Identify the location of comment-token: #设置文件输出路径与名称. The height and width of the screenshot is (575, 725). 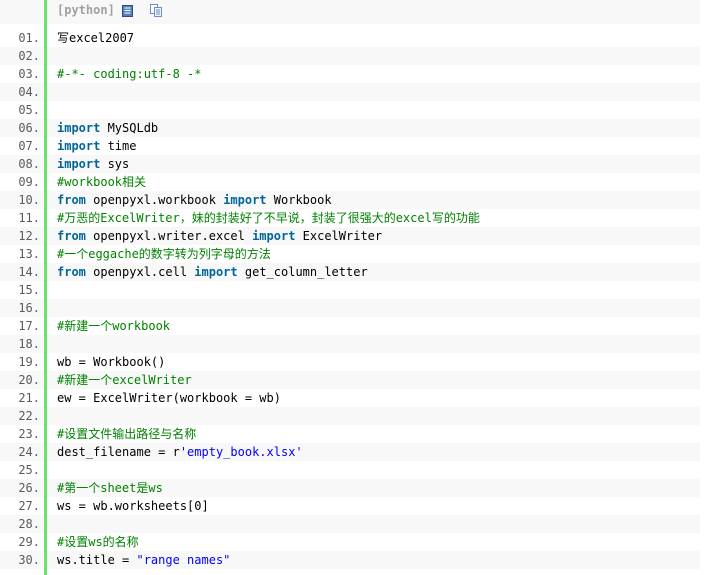
(127, 434).